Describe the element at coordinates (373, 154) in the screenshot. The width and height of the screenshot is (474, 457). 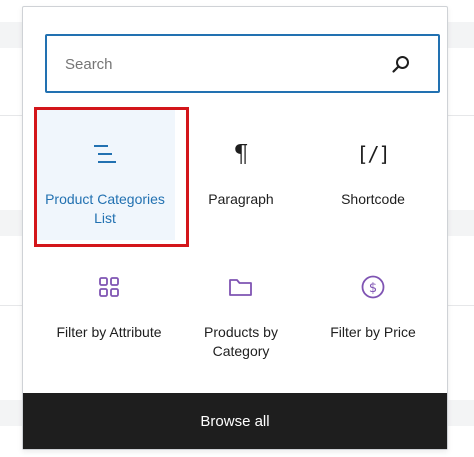
I see `shortcode-icon: [/]` at that location.